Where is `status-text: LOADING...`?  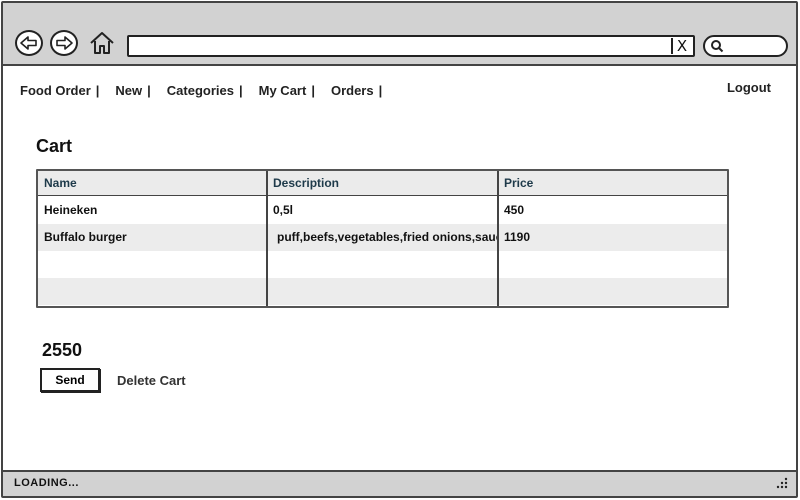
status-text: LOADING... is located at coordinates (46, 483).